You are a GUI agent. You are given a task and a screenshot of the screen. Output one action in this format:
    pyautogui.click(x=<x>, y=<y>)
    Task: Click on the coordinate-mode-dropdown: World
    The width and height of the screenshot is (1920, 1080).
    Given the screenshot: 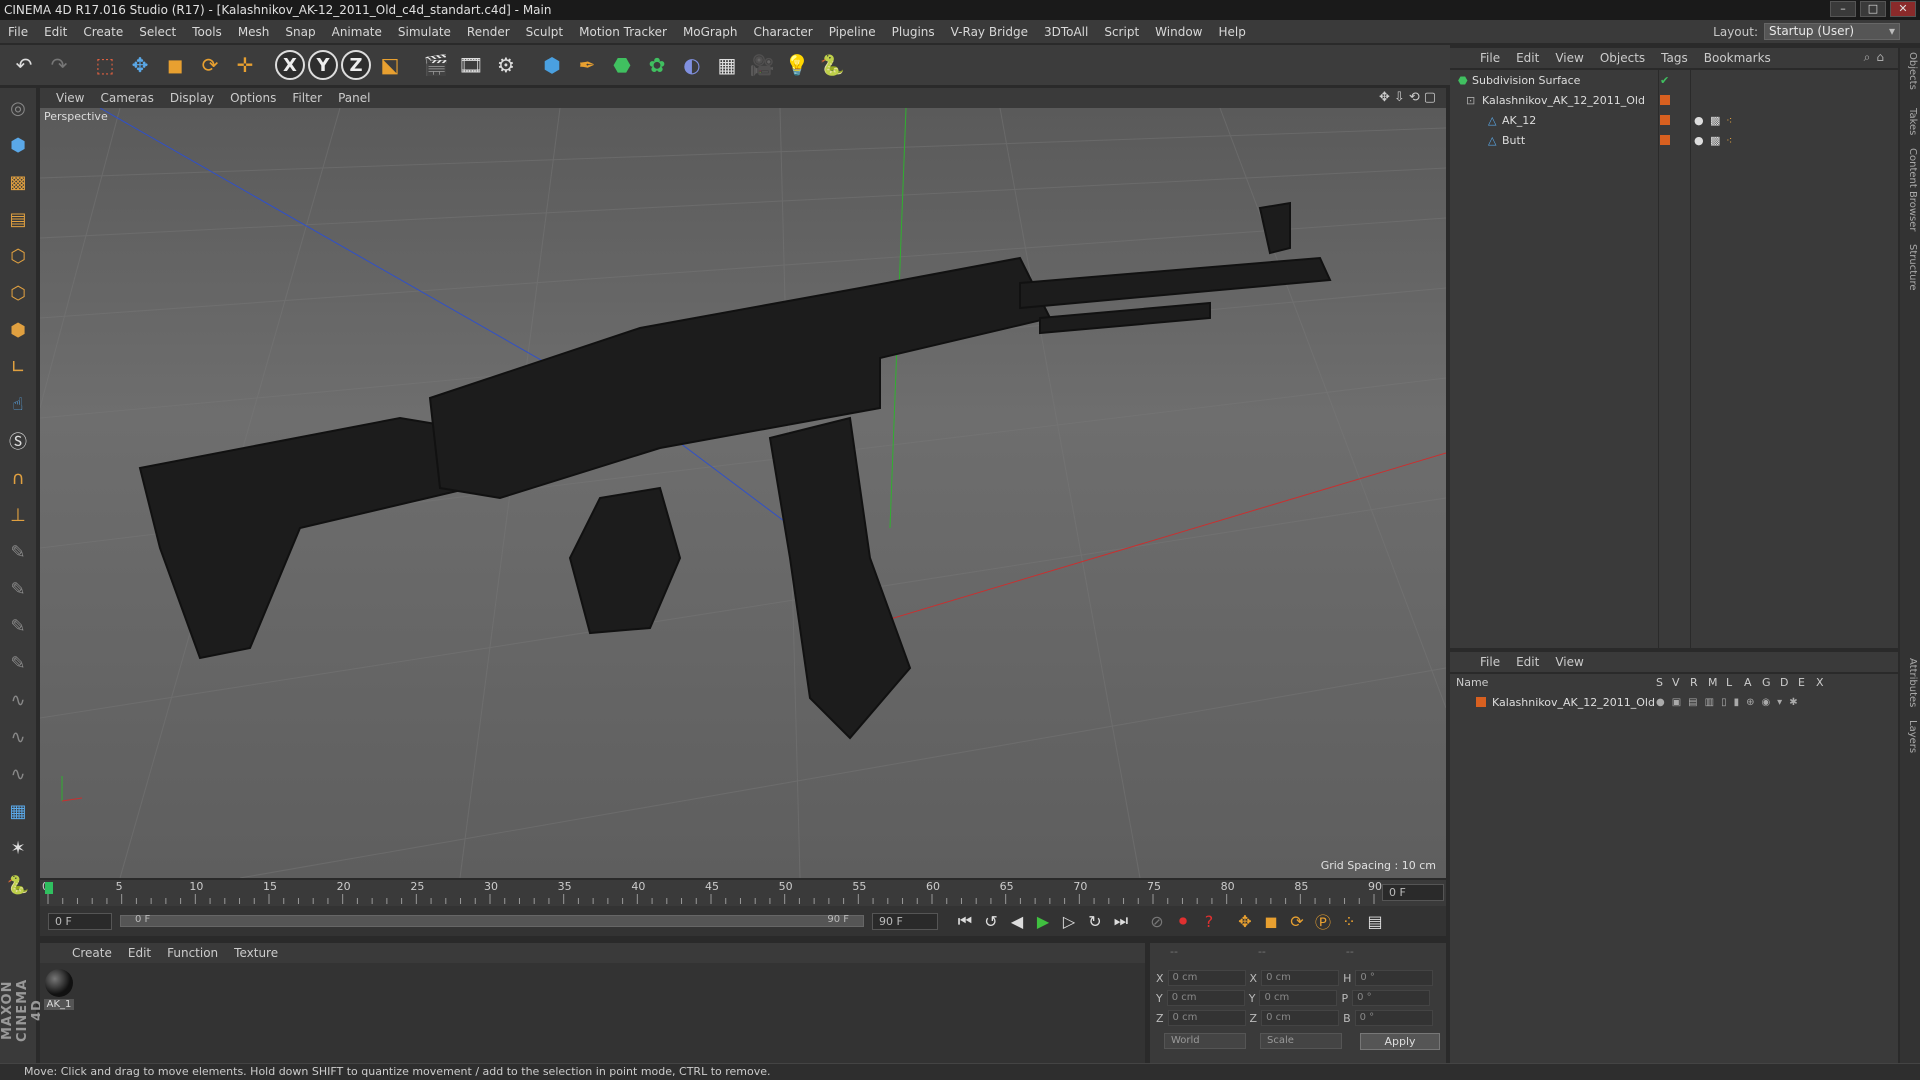 What is the action you would take?
    pyautogui.click(x=1205, y=1041)
    